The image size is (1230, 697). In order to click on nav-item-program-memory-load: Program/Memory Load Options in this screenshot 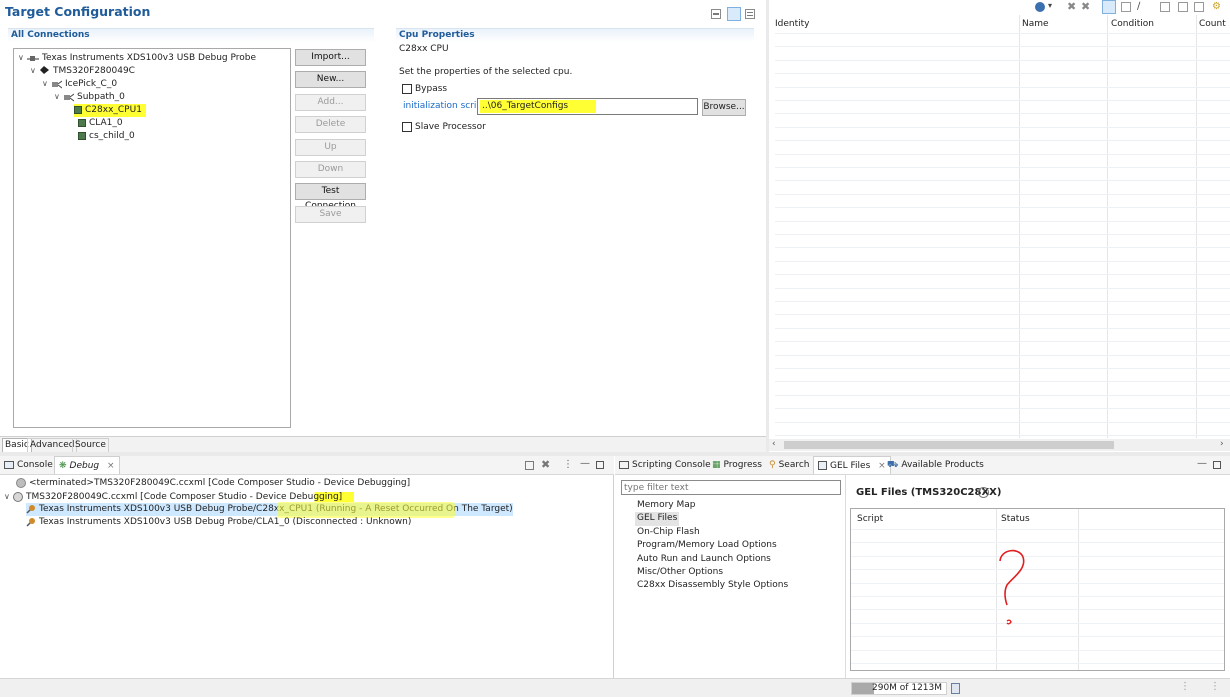, I will do `click(712, 545)`.